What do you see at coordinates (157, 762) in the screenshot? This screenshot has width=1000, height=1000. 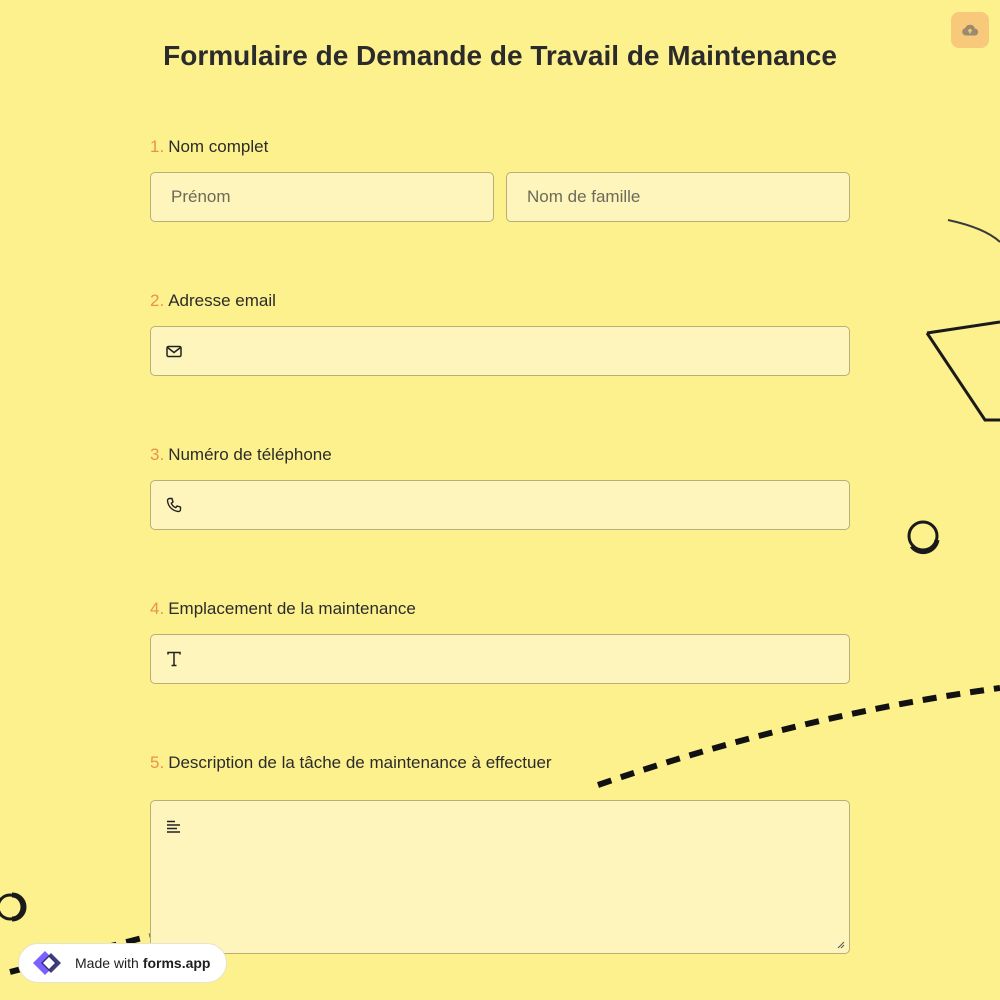 I see `question-number: 5.` at bounding box center [157, 762].